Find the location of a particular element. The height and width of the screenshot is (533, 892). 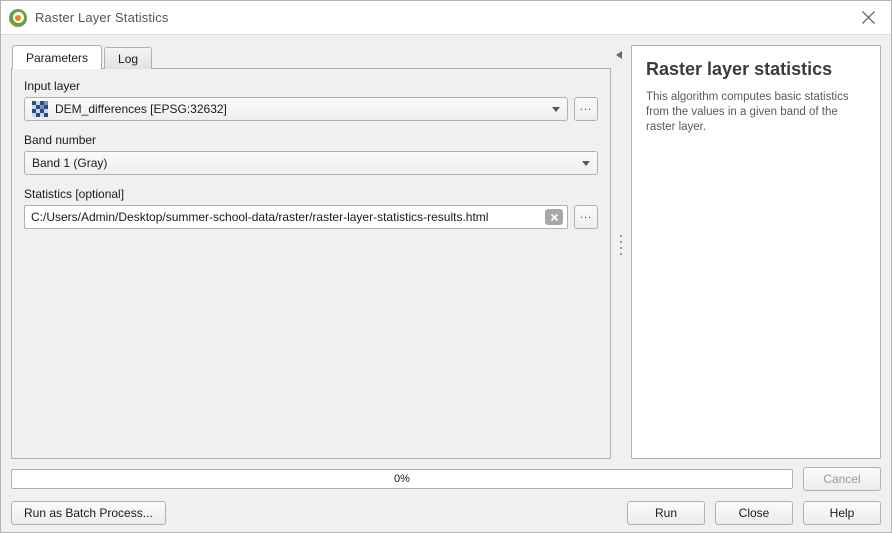

close-icon is located at coordinates (868, 17).